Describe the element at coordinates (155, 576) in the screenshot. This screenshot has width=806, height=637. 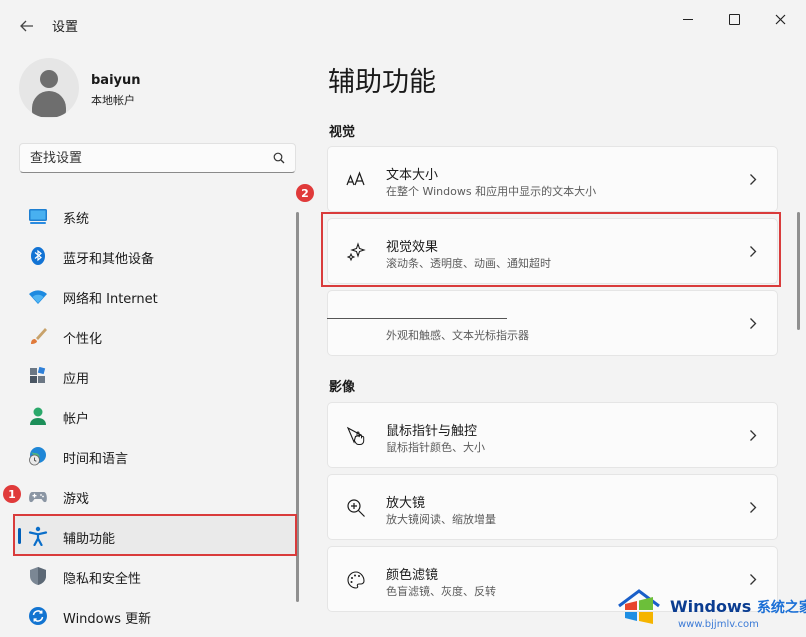
I see `sidebar-item-privacy: 隐私和安全性` at that location.